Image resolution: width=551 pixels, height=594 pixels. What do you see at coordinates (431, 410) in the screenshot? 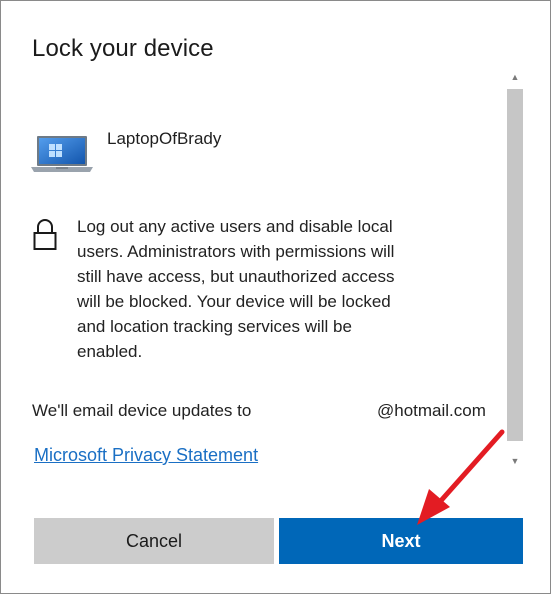
I see `email-address: @hotmail.com` at bounding box center [431, 410].